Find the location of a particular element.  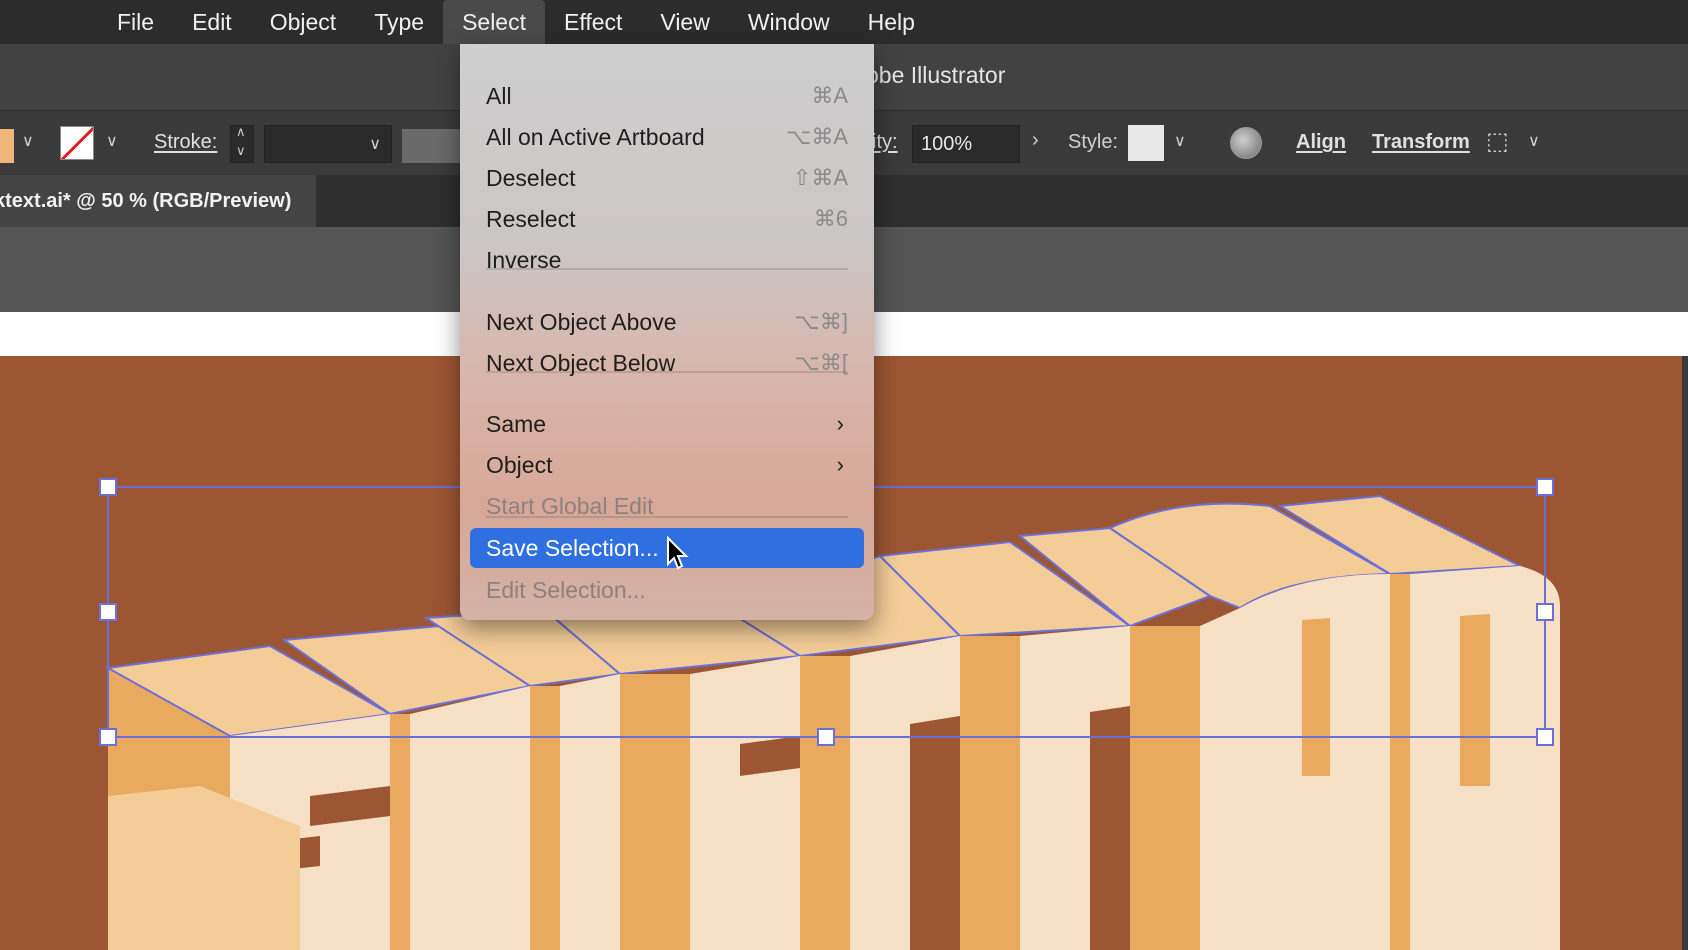

stroke-none-icon is located at coordinates (77, 143).